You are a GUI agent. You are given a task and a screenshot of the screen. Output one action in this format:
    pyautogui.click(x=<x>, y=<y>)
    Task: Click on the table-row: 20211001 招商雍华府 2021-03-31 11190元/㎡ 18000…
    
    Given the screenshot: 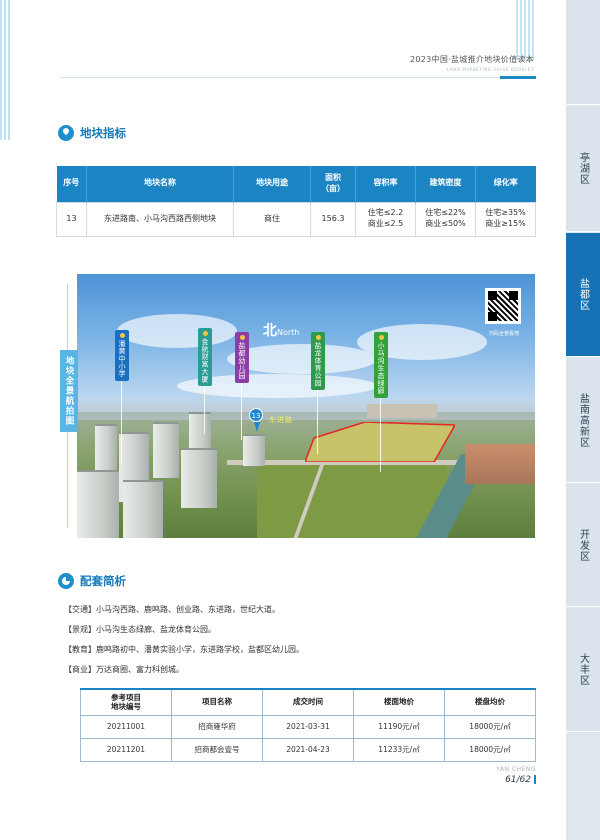 What is the action you would take?
    pyautogui.click(x=308, y=726)
    